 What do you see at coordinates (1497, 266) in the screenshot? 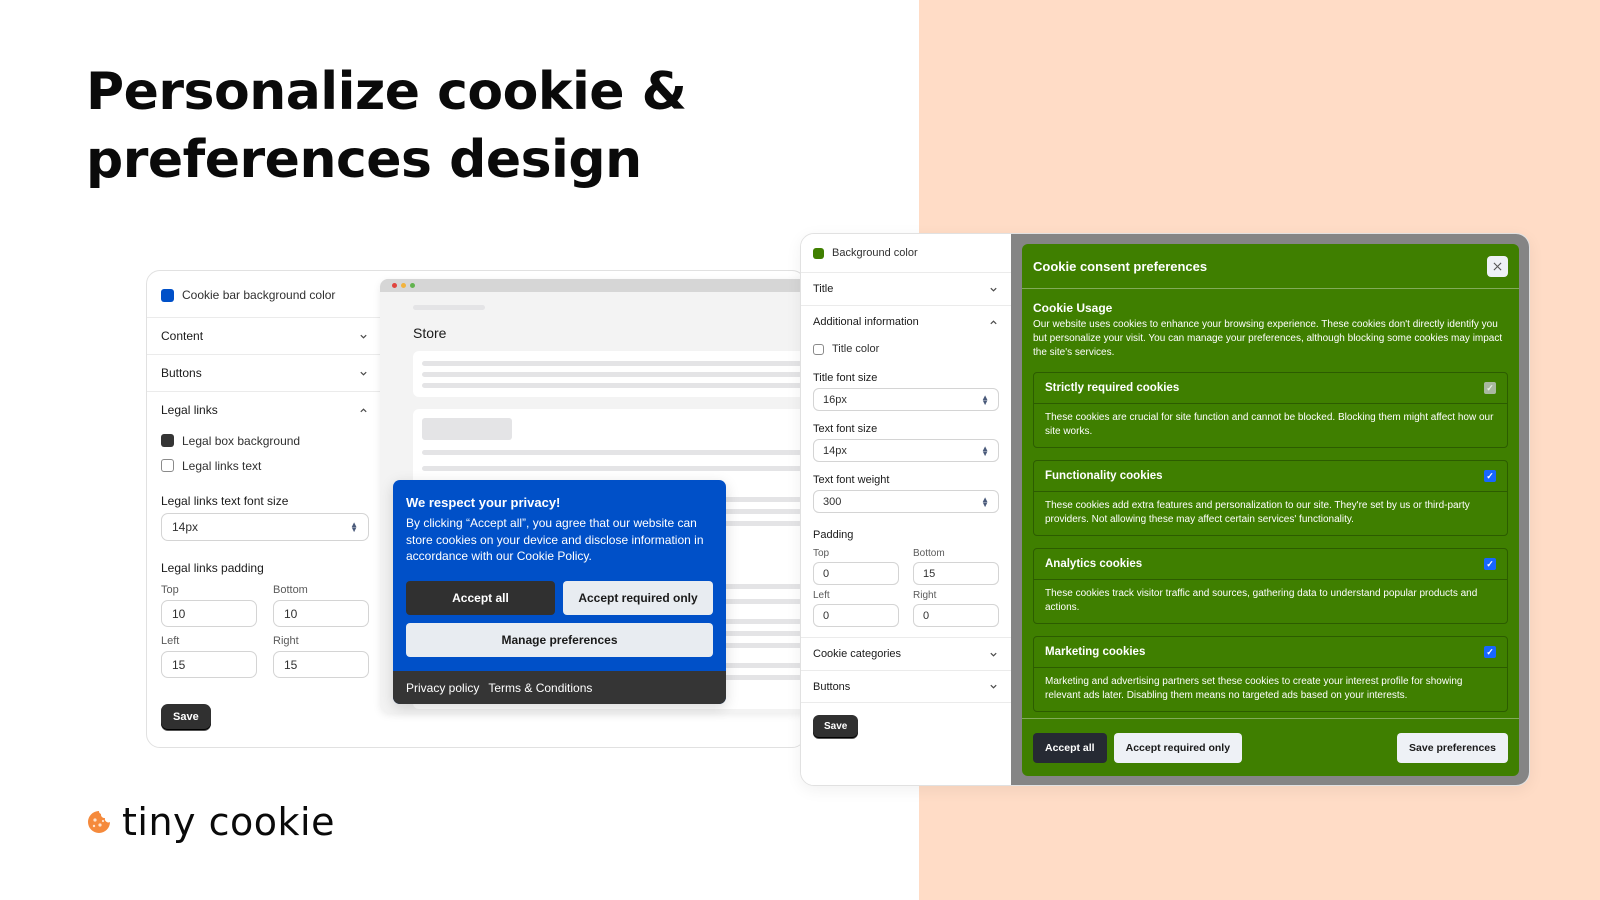
I see `close-button` at bounding box center [1497, 266].